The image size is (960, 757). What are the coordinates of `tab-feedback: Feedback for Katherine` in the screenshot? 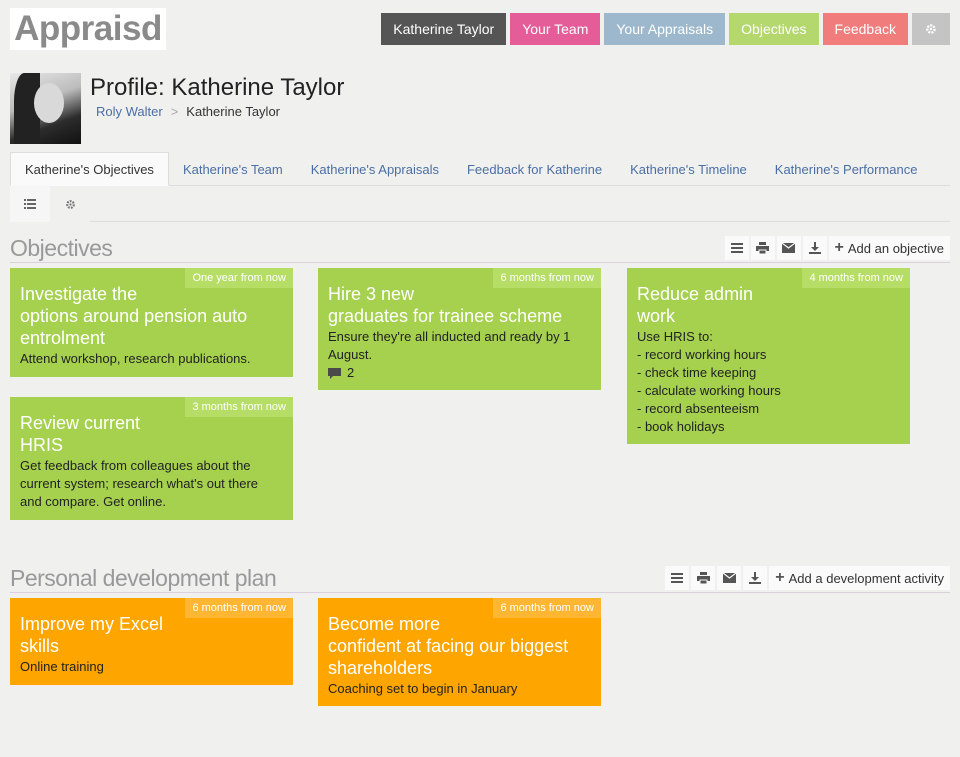 It's located at (534, 169).